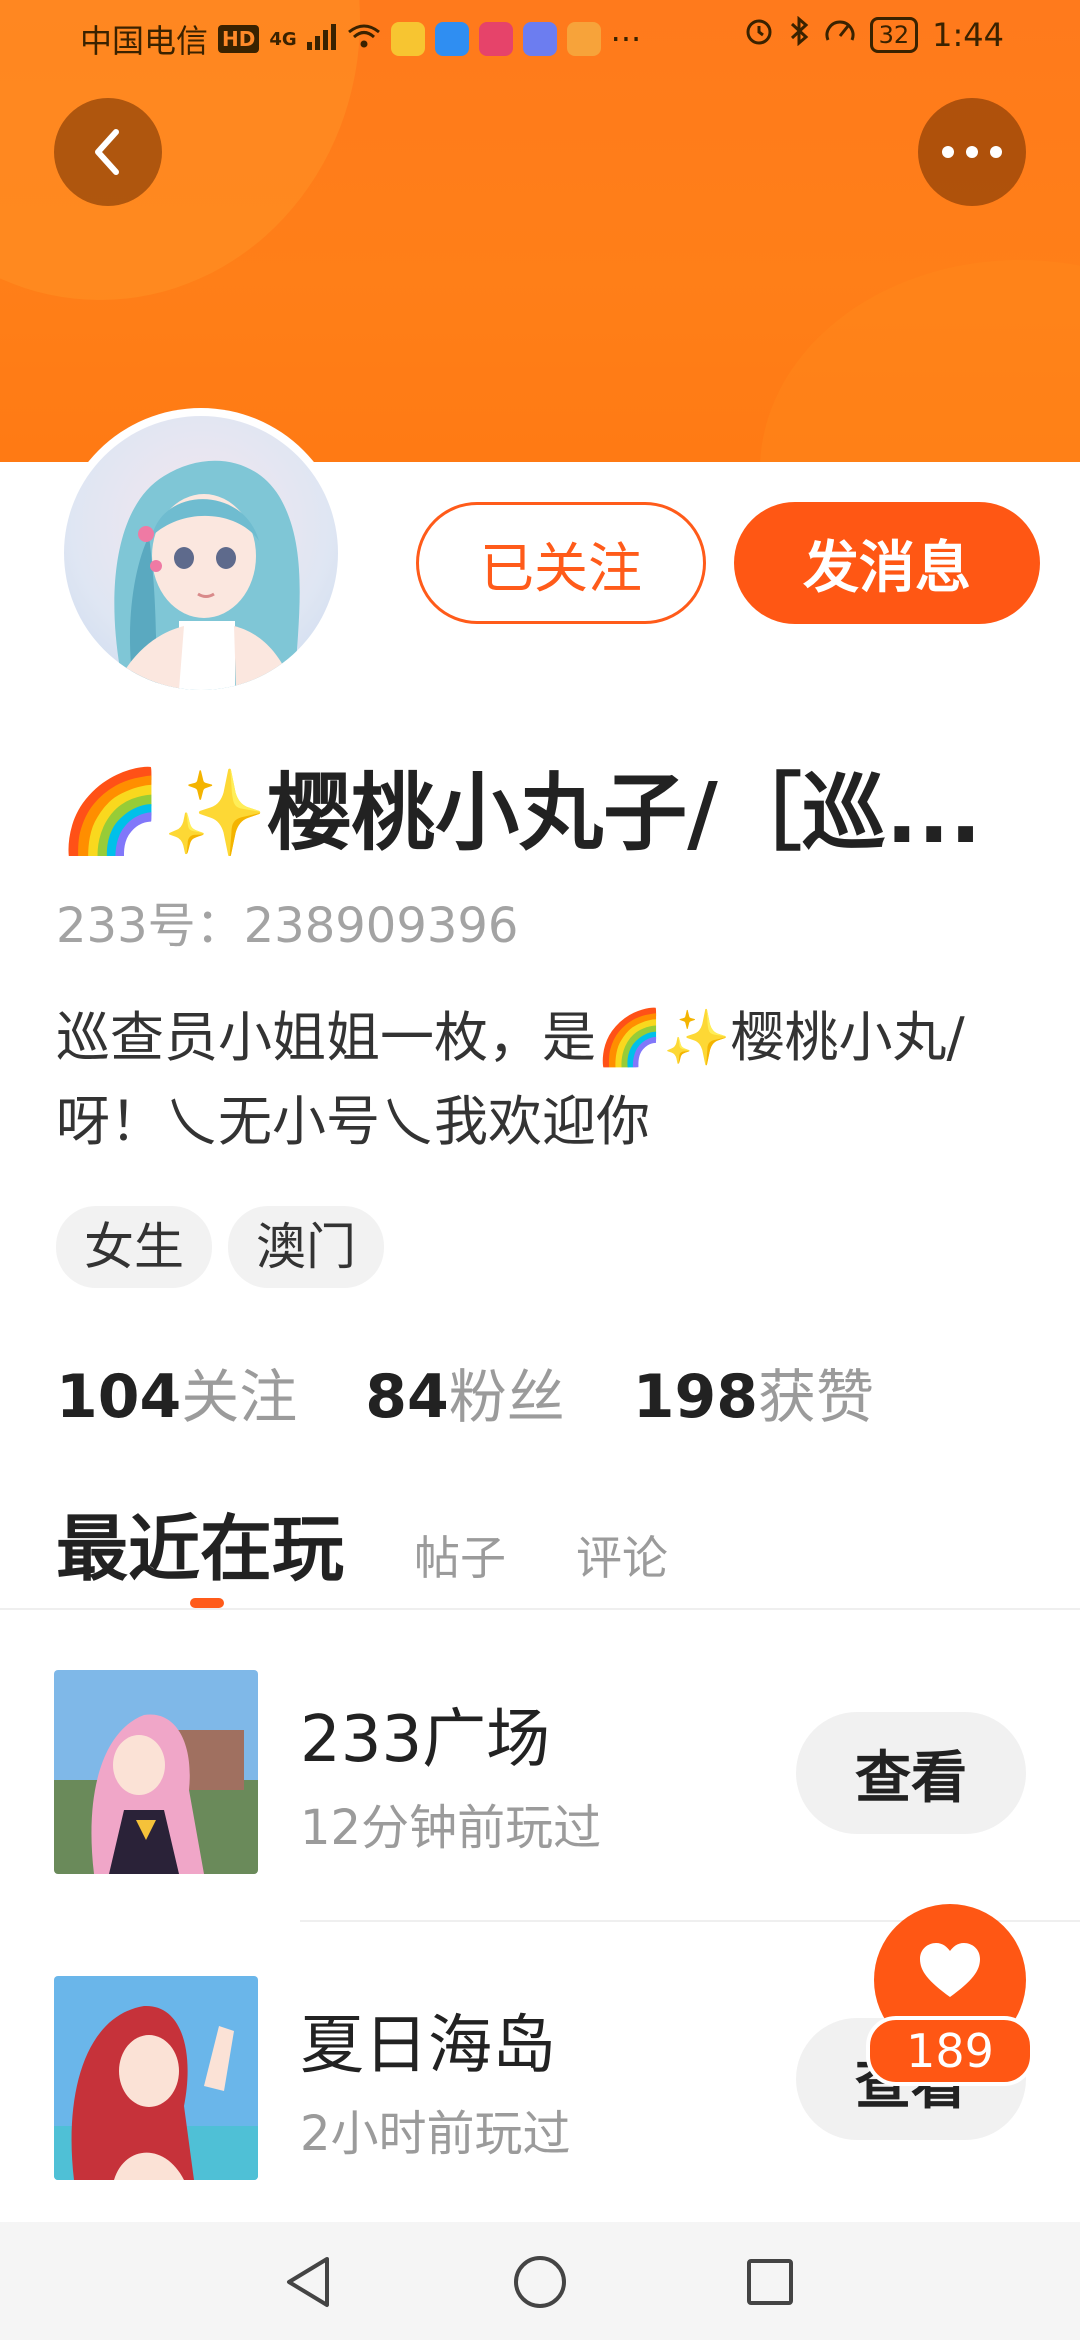 This screenshot has height=2340, width=1080. Describe the element at coordinates (306, 1247) in the screenshot. I see `tag-location: 澳门` at that location.